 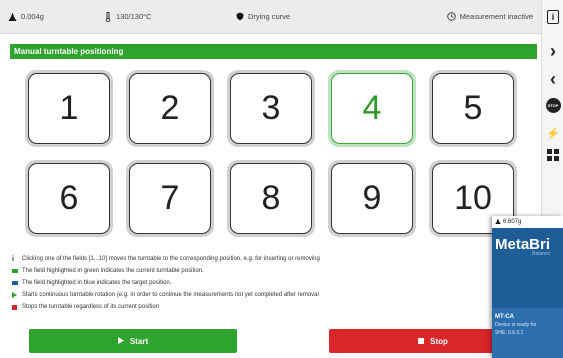 I want to click on play-small-icon, so click(x=17, y=295).